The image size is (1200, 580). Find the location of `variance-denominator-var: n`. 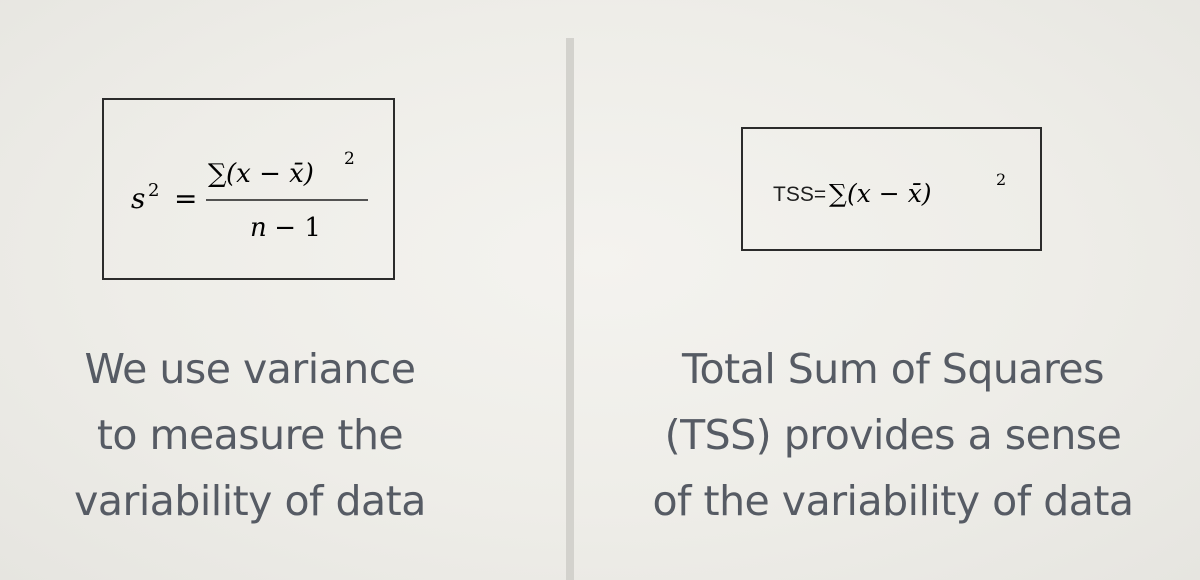

variance-denominator-var: n is located at coordinates (258, 228).